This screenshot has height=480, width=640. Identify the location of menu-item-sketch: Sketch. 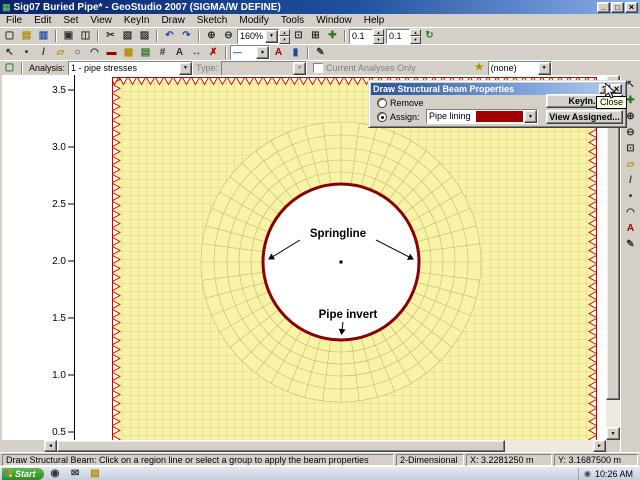
(212, 20).